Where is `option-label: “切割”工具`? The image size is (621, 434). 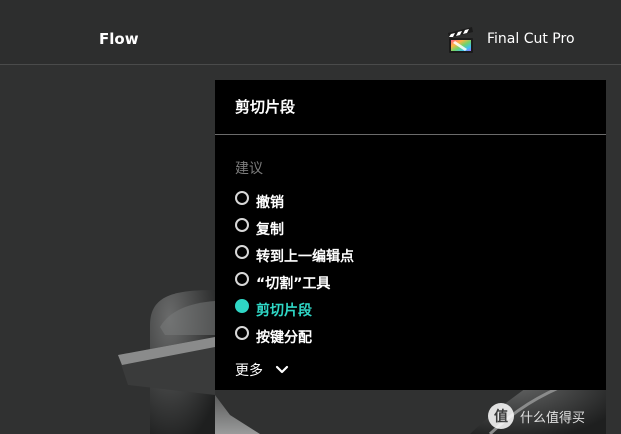 option-label: “切割”工具 is located at coordinates (293, 283).